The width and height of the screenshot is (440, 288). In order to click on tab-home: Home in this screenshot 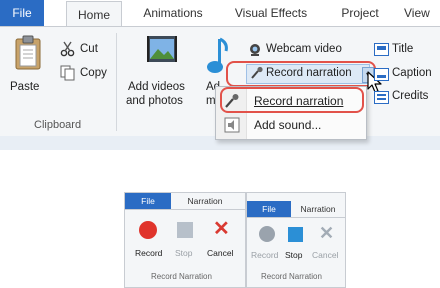, I will do `click(94, 14)`.